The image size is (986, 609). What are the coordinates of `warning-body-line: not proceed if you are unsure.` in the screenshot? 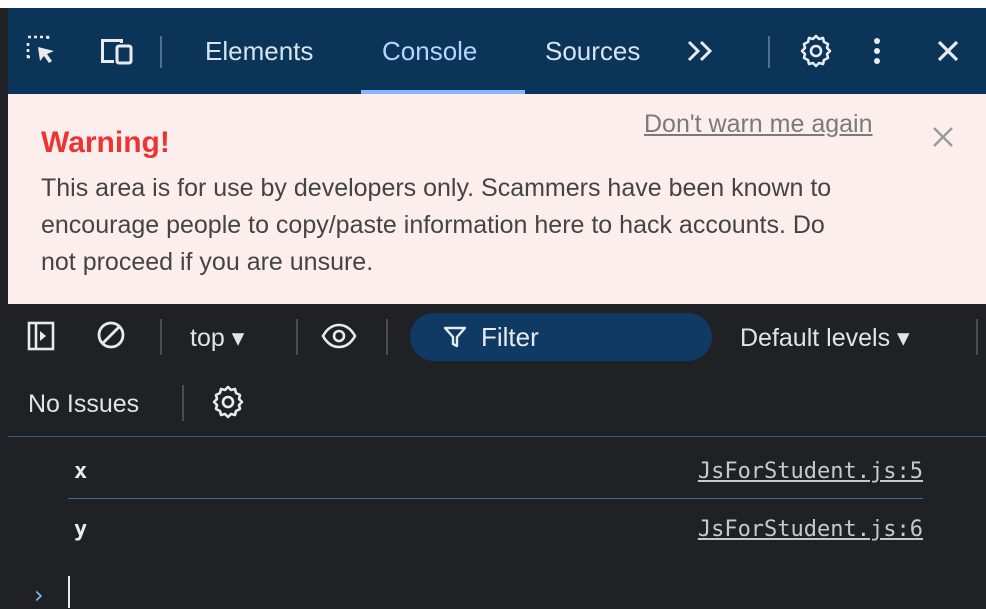 It's located at (207, 262).